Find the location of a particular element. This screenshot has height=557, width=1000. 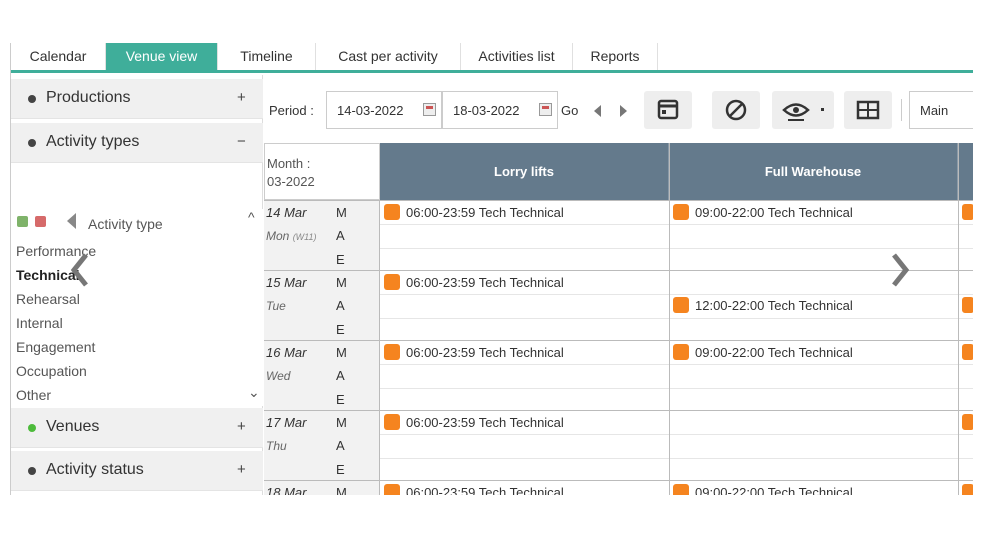

day-date: 14 Mar is located at coordinates (286, 212).